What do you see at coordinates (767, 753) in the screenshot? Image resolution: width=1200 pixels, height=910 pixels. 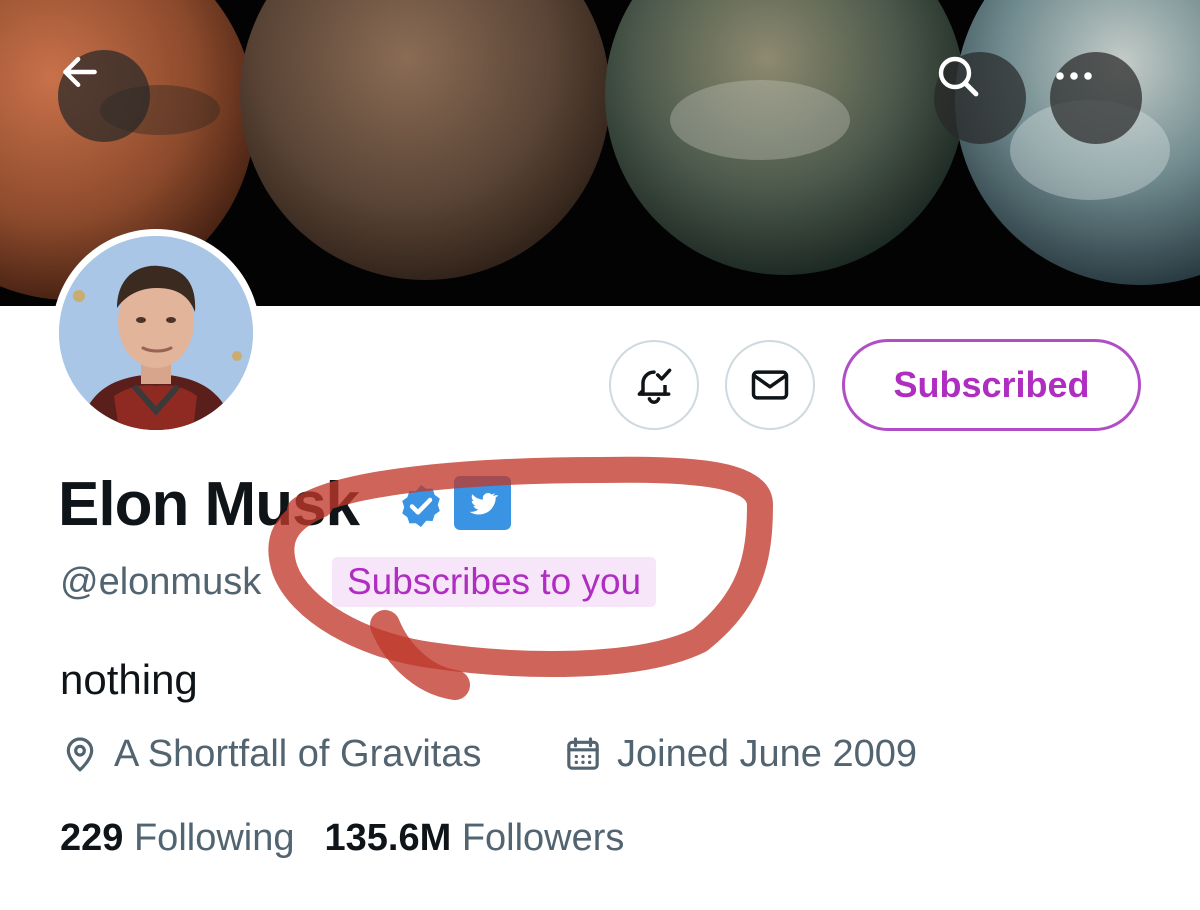 I see `joined-text: Joined June 2009` at bounding box center [767, 753].